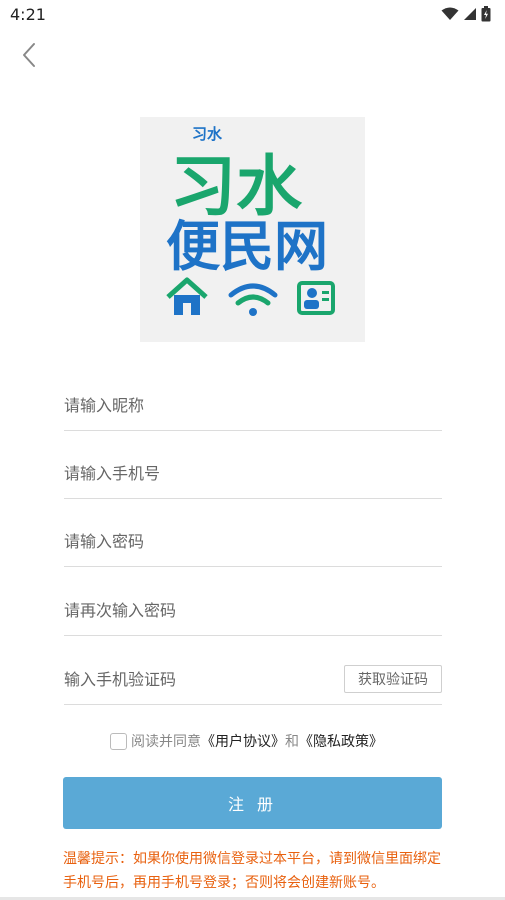  Describe the element at coordinates (207, 134) in the screenshot. I see `logo-small-text: 习水` at that location.